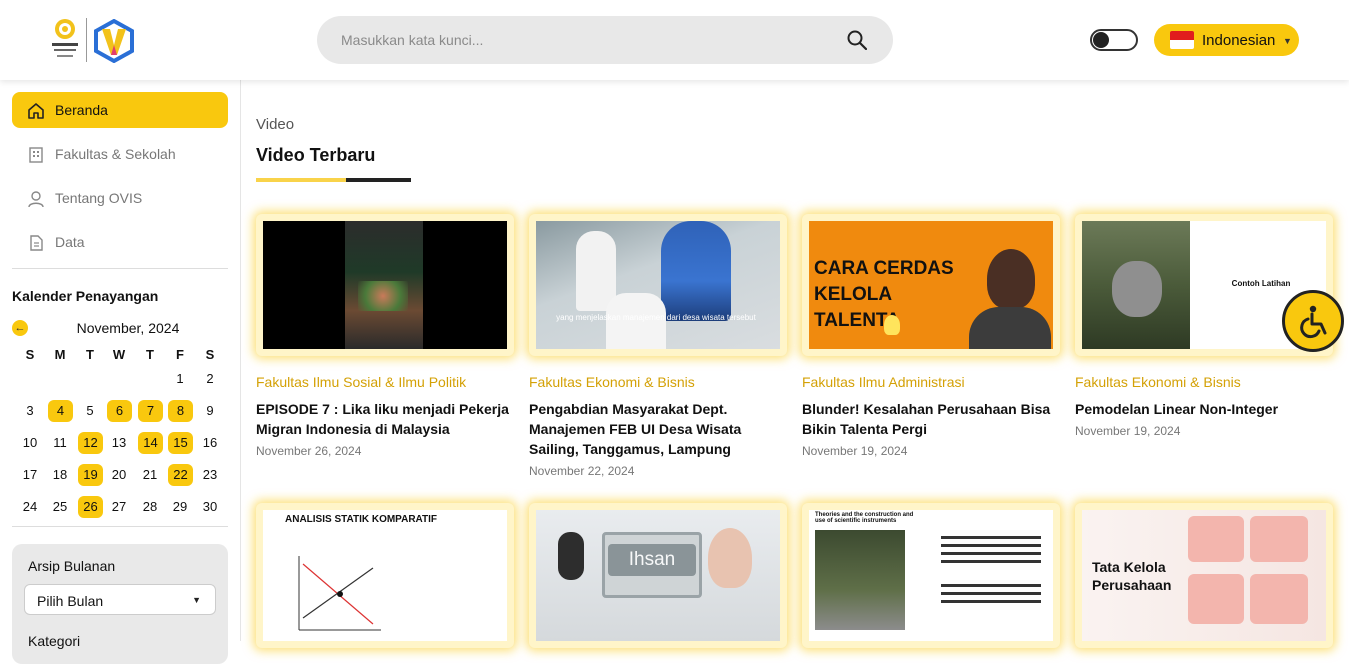  I want to click on calendar-day: 17, so click(30, 475).